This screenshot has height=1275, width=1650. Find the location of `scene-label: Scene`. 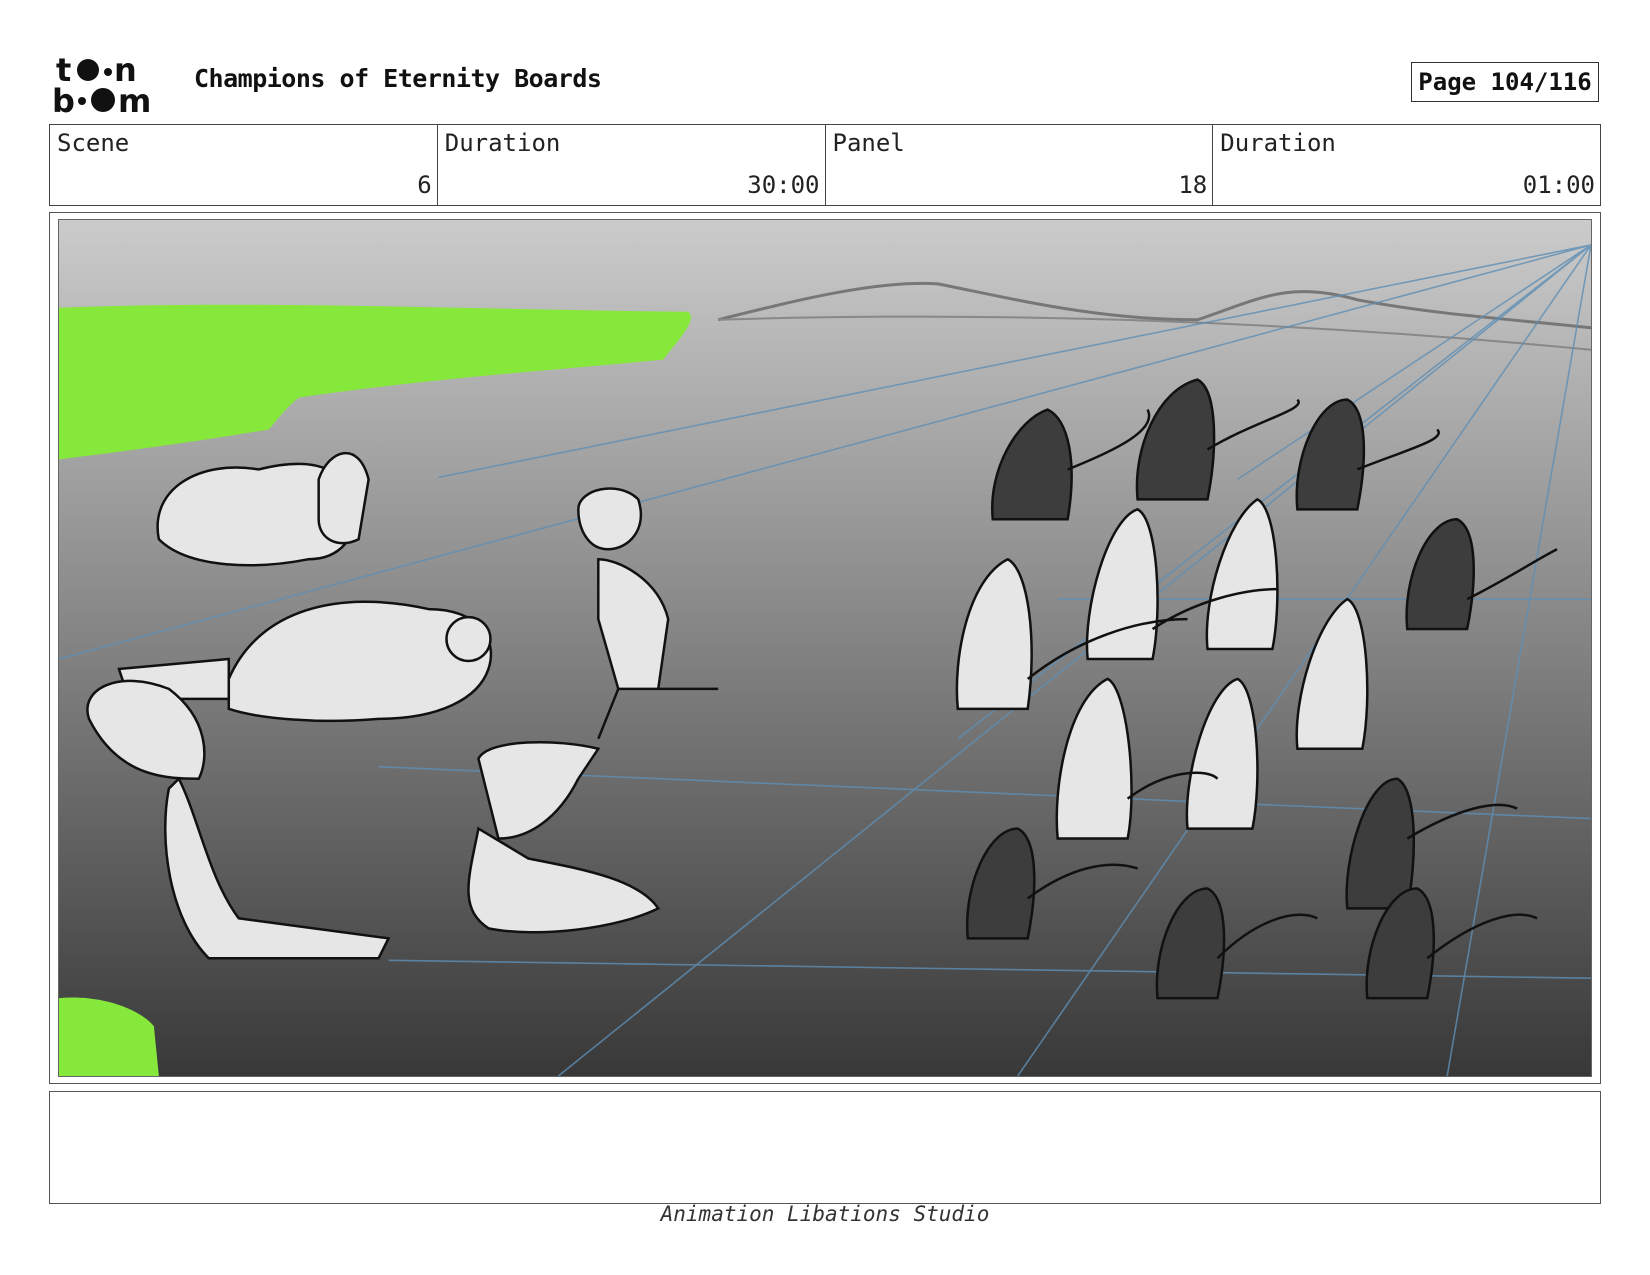

scene-label: Scene is located at coordinates (93, 143).